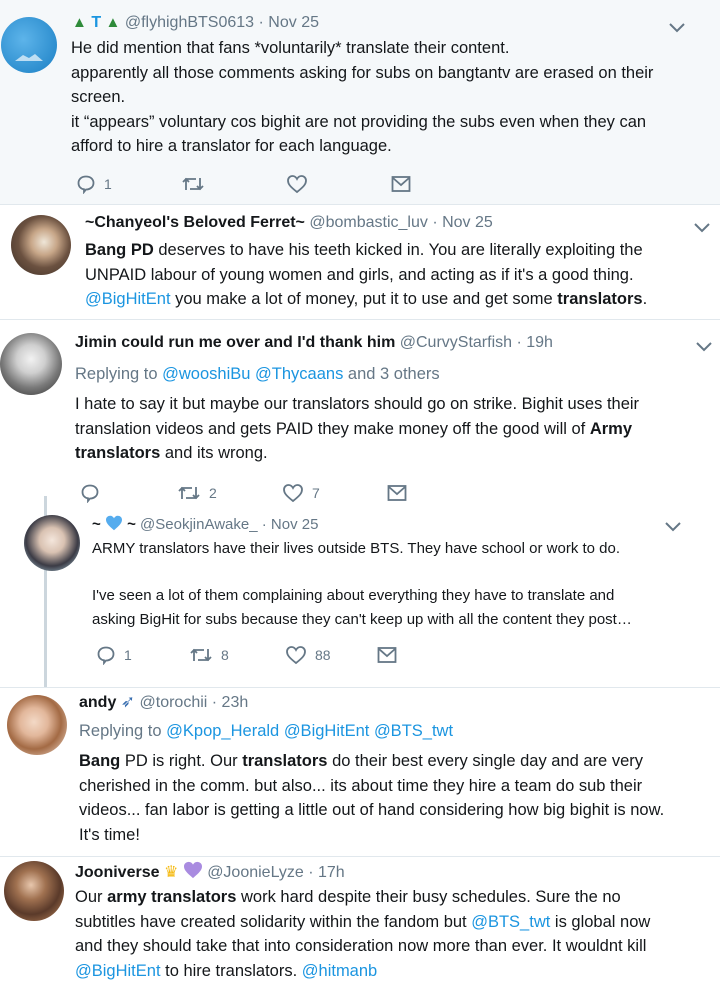  What do you see at coordinates (117, 872) in the screenshot?
I see `display-name: Jooniverse` at bounding box center [117, 872].